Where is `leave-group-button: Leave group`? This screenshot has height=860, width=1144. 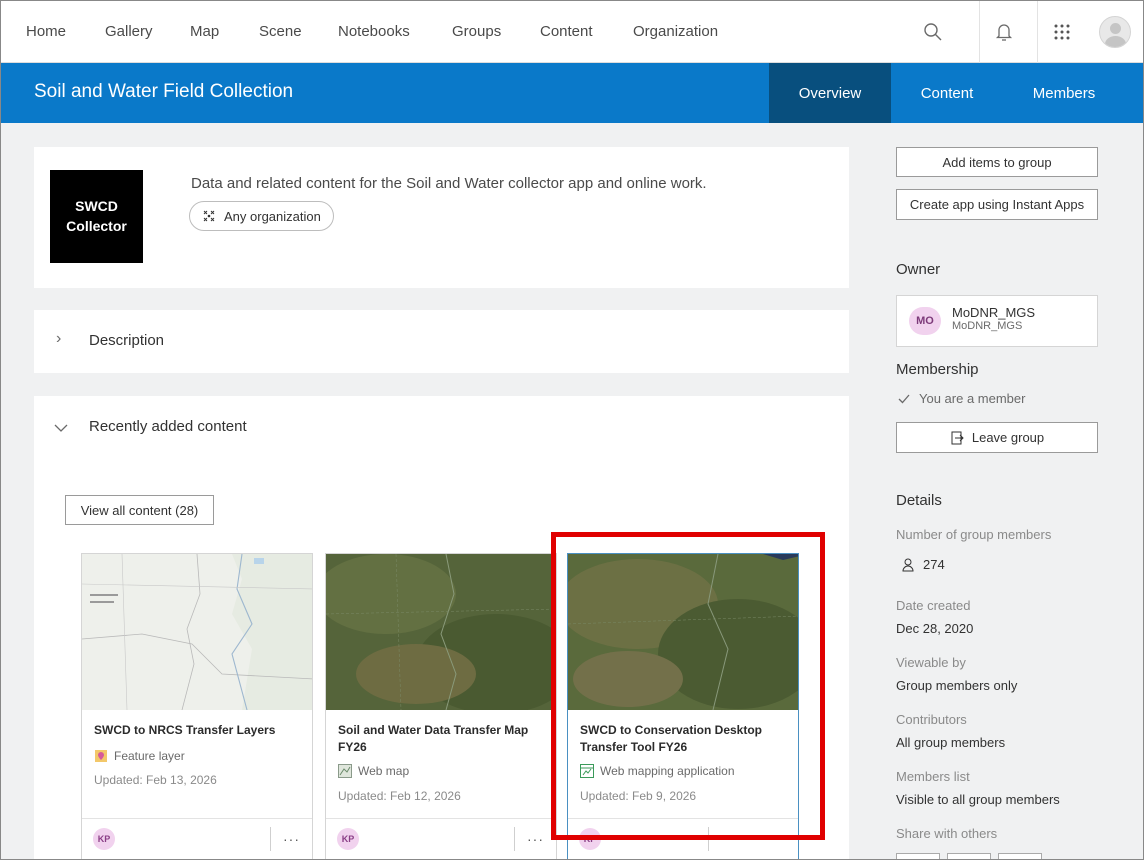
leave-group-button: Leave group is located at coordinates (997, 437).